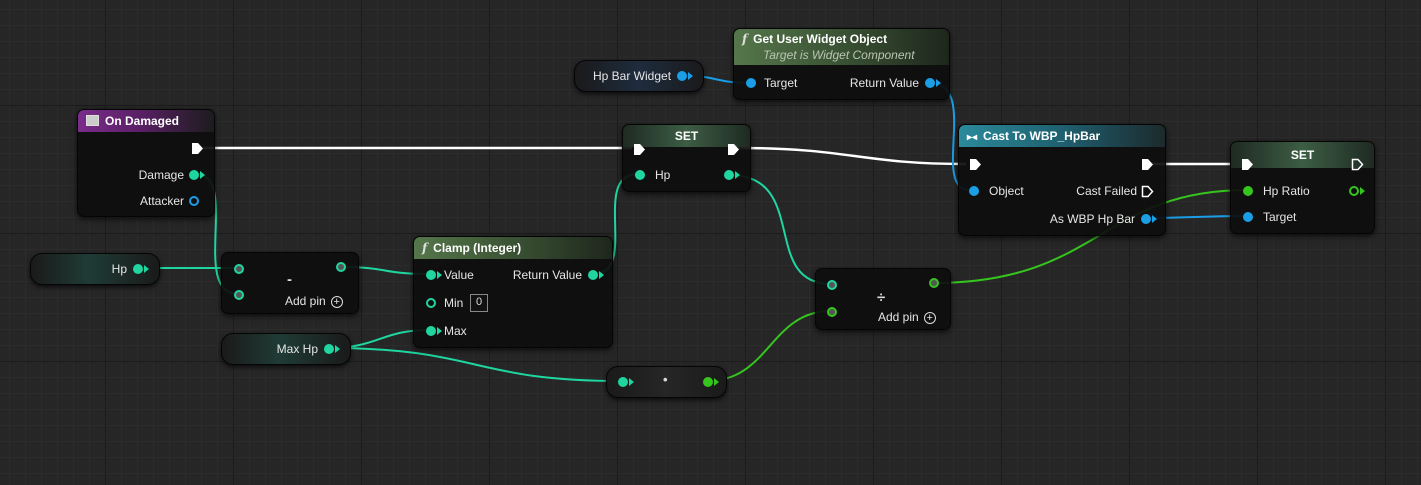 The height and width of the screenshot is (485, 1421). I want to click on hp-pin-label: Hp, so click(663, 175).